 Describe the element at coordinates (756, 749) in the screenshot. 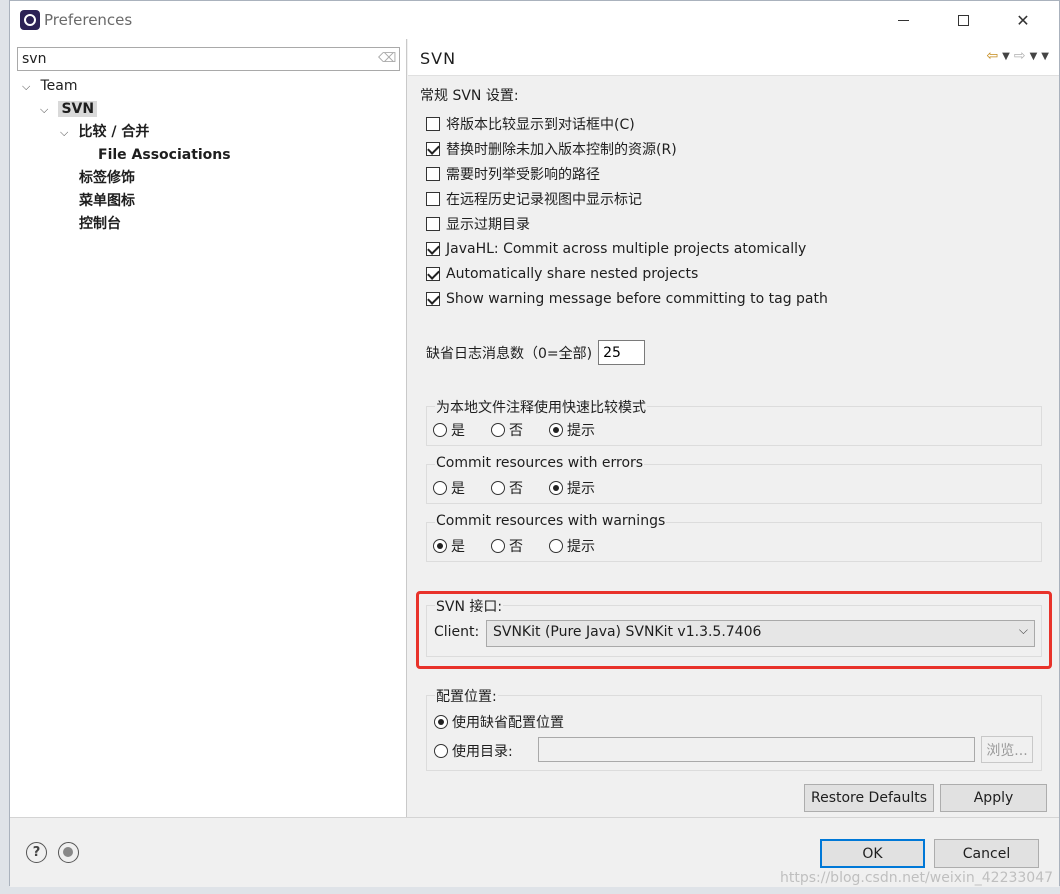

I see `config-directory-input` at that location.